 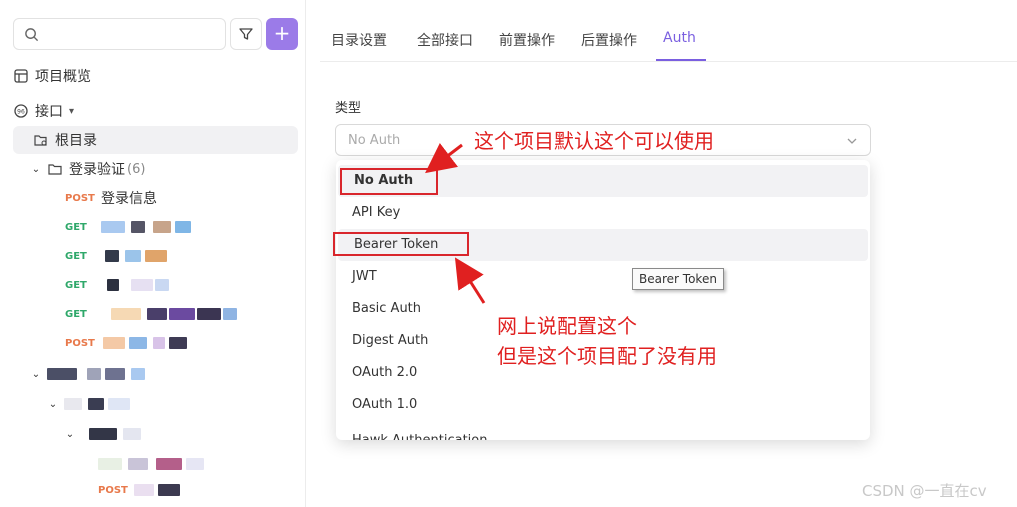 What do you see at coordinates (401, 244) in the screenshot?
I see `highlight-box-bearer-token` at bounding box center [401, 244].